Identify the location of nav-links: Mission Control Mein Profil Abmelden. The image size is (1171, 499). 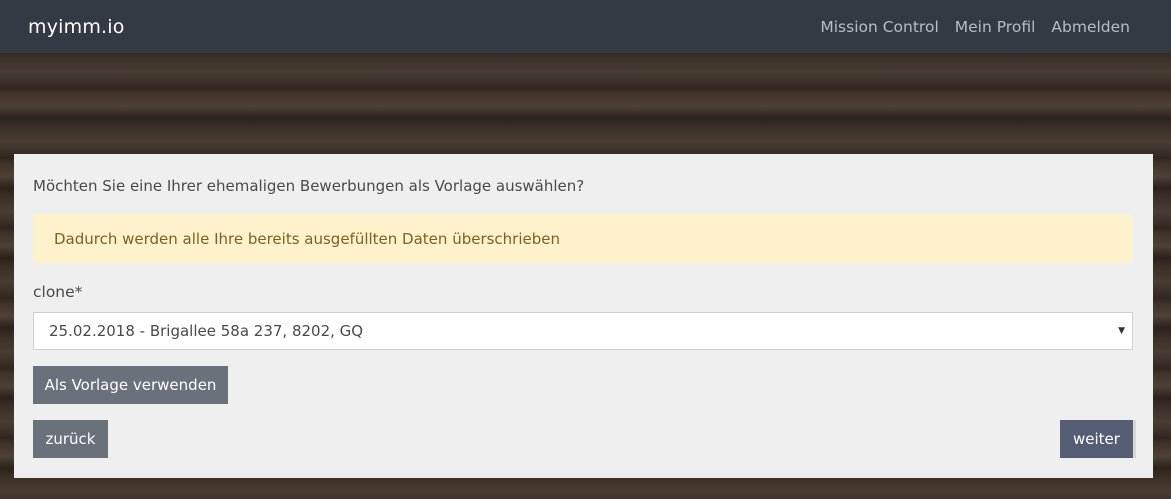
(975, 27).